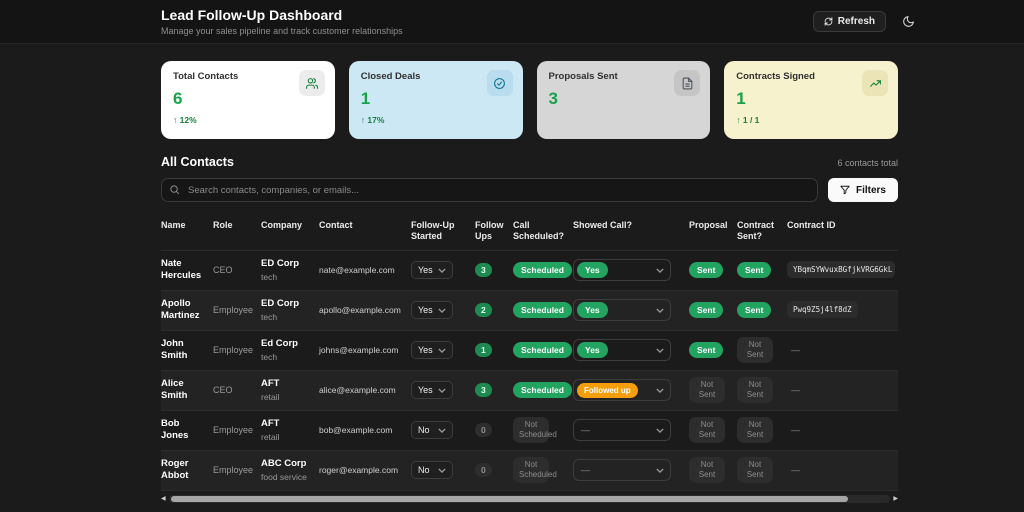 The width and height of the screenshot is (1024, 512). I want to click on showed-call-value: Followed up, so click(607, 390).